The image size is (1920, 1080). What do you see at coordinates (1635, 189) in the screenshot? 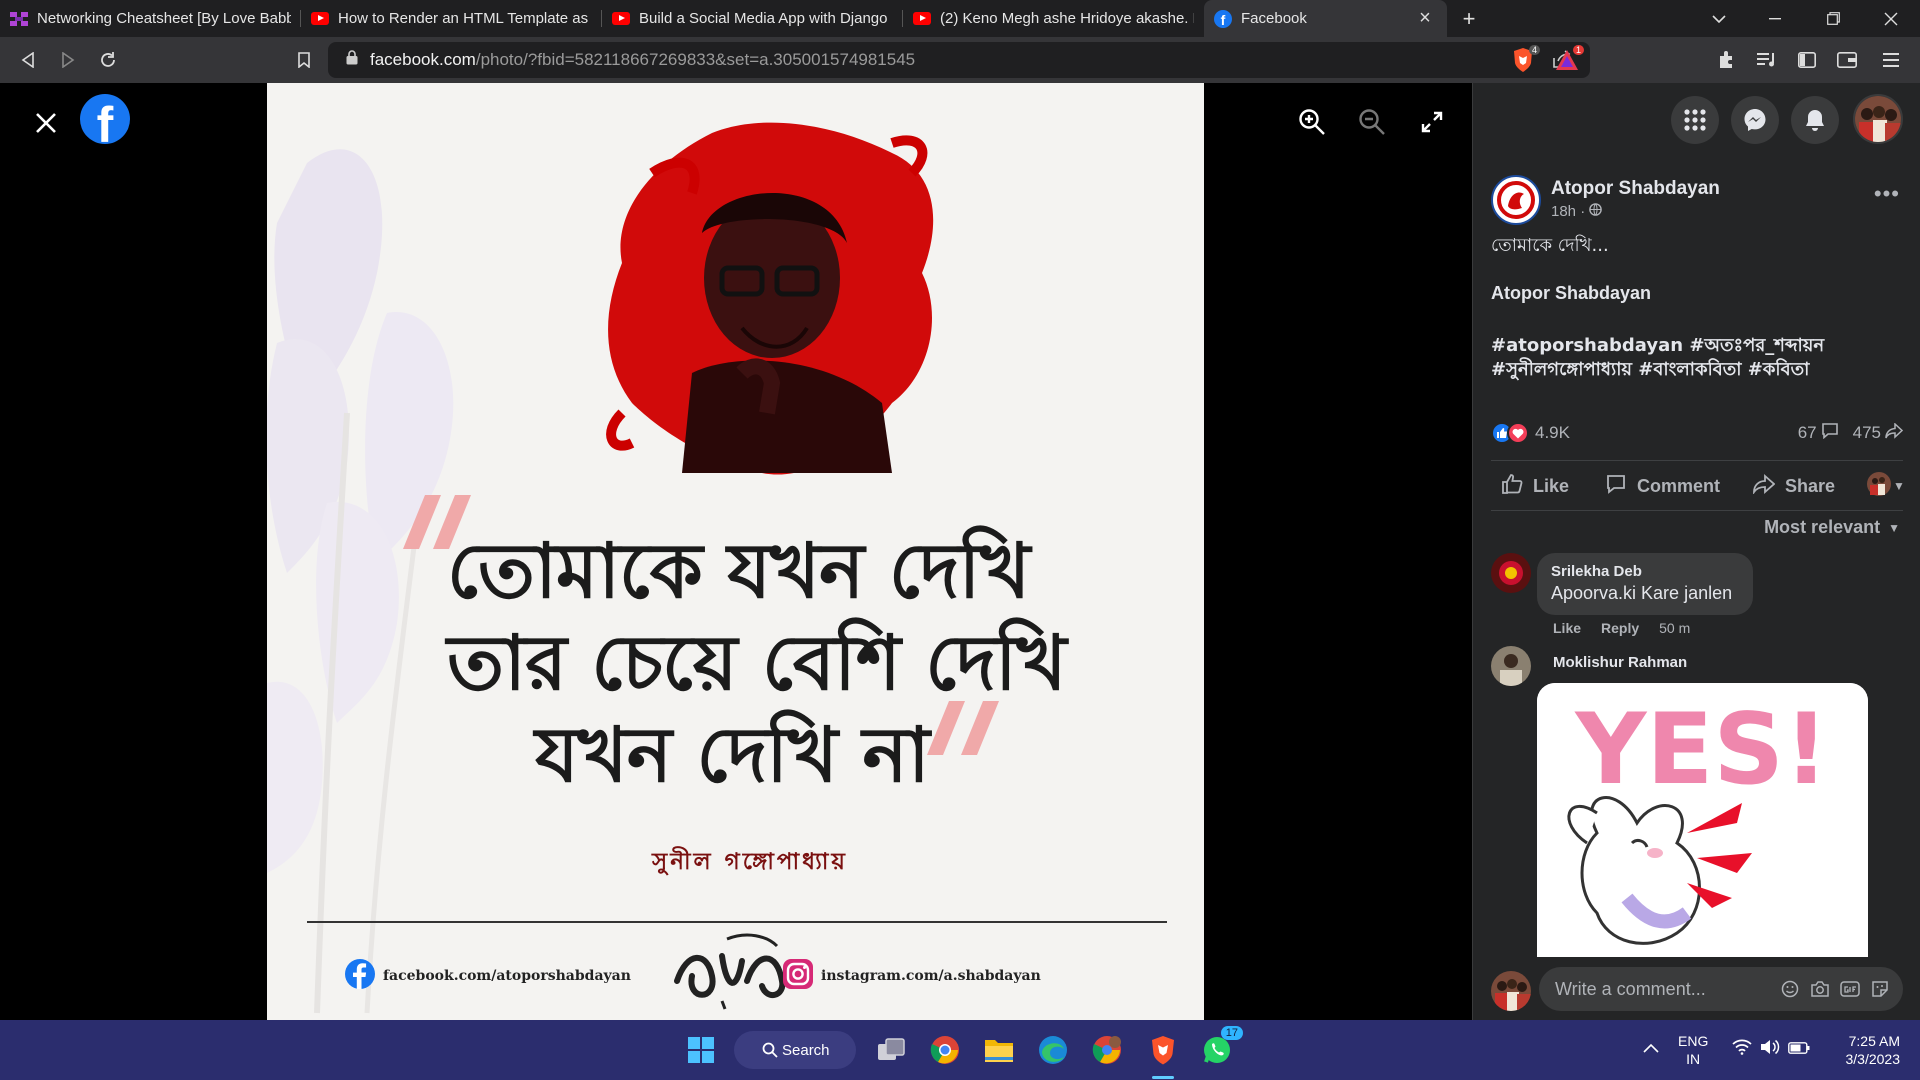
I see `page-name-link: Atopor Shabdayan` at bounding box center [1635, 189].